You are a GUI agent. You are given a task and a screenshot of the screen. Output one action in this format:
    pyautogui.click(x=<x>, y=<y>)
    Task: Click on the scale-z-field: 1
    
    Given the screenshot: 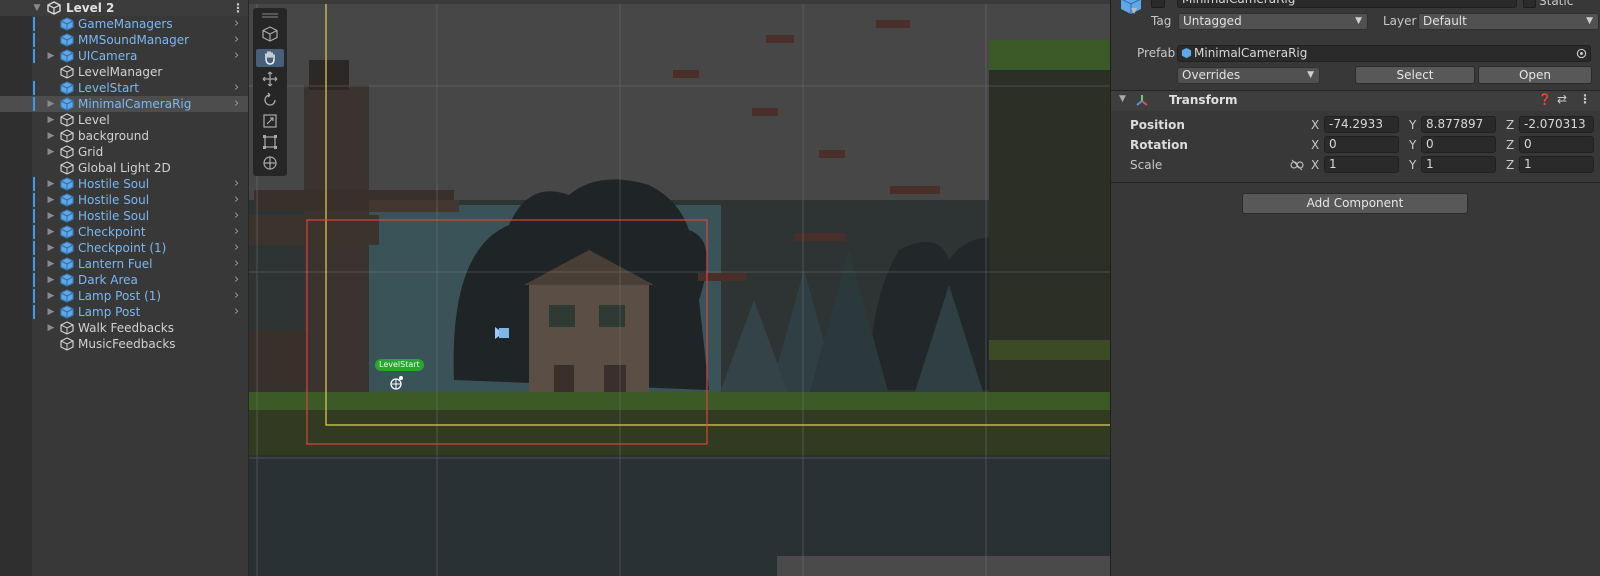 What is the action you would take?
    pyautogui.click(x=1556, y=164)
    